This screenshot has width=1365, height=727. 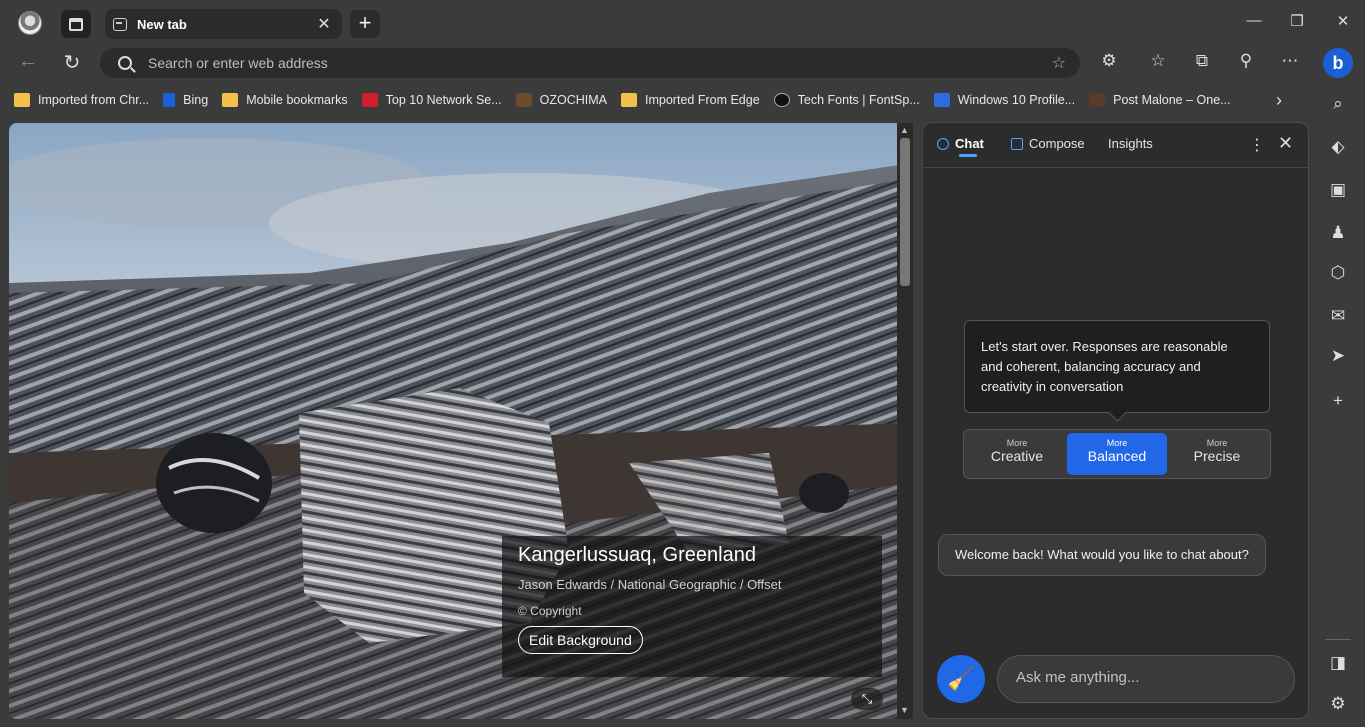 What do you see at coordinates (1338, 104) in the screenshot?
I see `search-sidebar-icon: ⌕` at bounding box center [1338, 104].